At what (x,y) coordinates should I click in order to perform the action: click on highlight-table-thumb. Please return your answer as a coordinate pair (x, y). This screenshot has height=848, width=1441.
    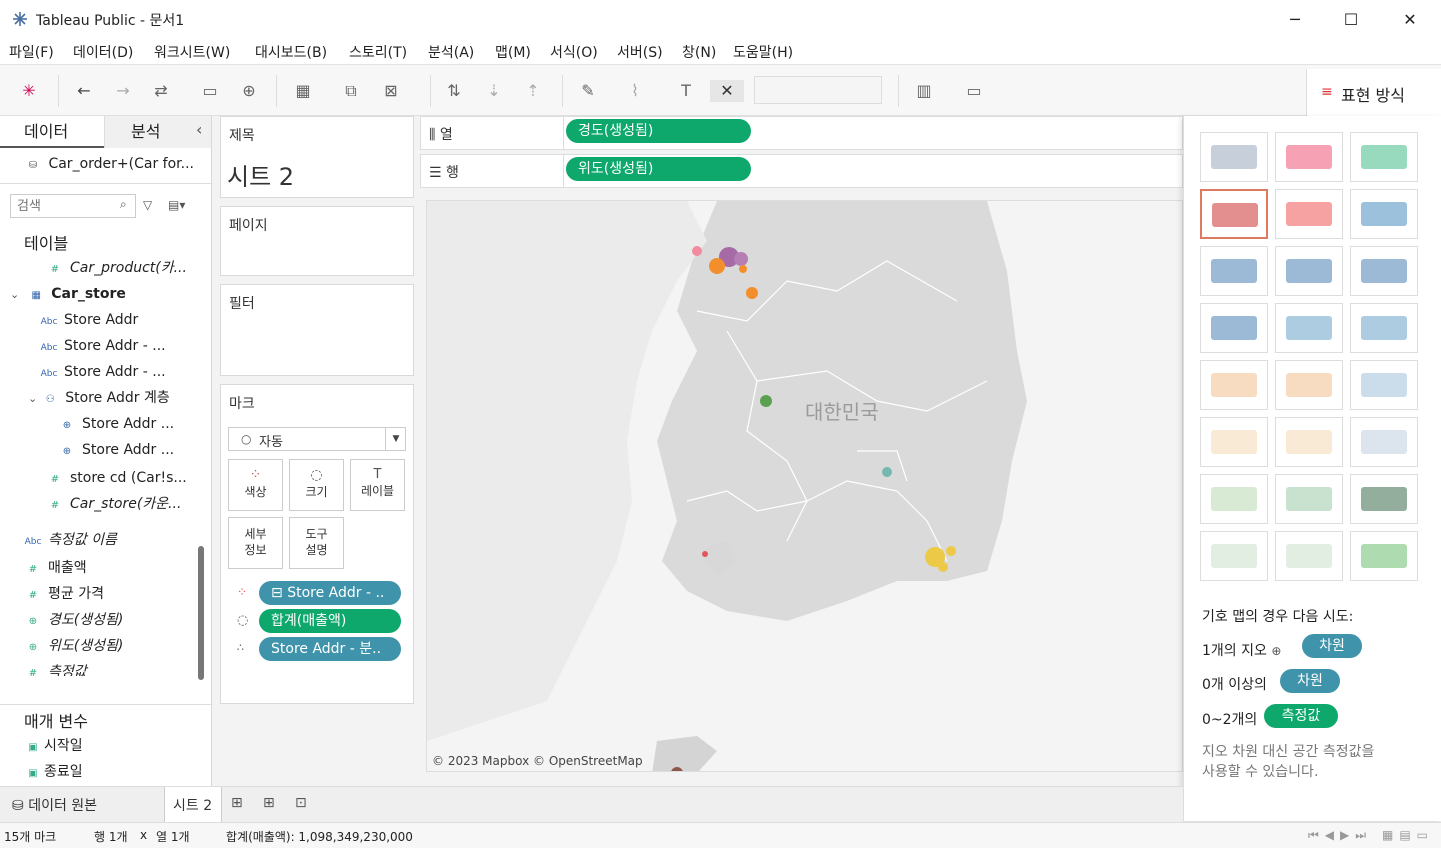
    Looking at the image, I should click on (1384, 157).